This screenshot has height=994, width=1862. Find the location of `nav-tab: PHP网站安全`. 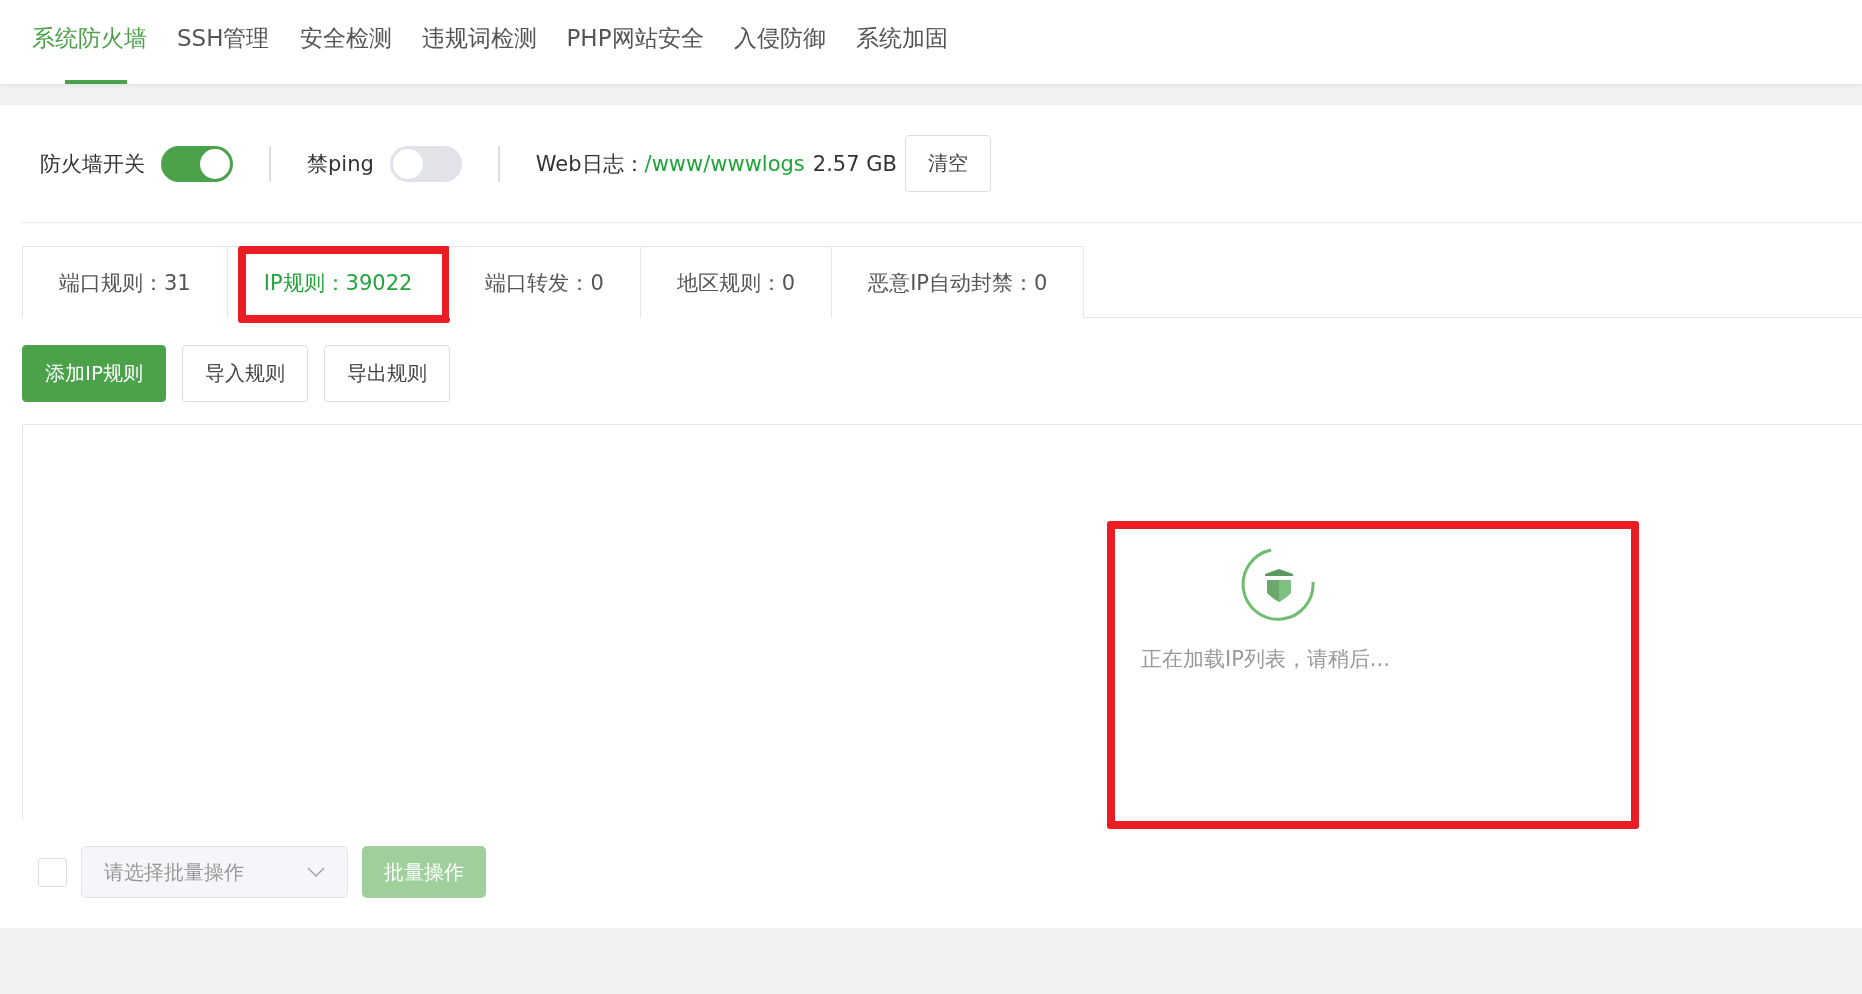

nav-tab: PHP网站安全 is located at coordinates (635, 42).